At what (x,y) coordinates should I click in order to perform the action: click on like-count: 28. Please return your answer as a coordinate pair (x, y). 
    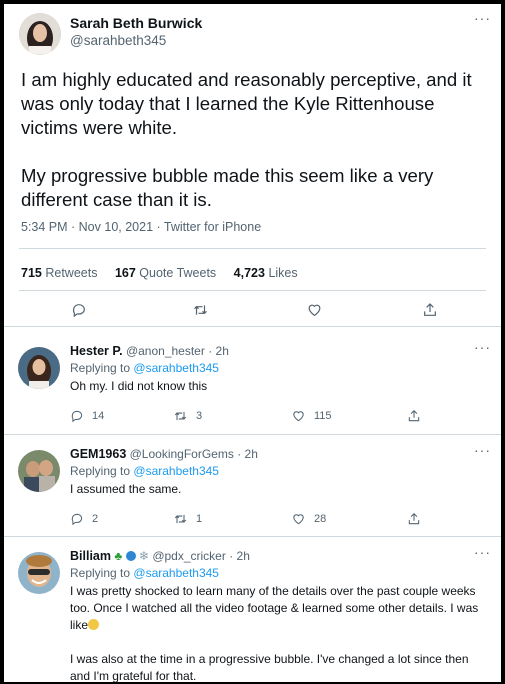
    Looking at the image, I should click on (320, 519).